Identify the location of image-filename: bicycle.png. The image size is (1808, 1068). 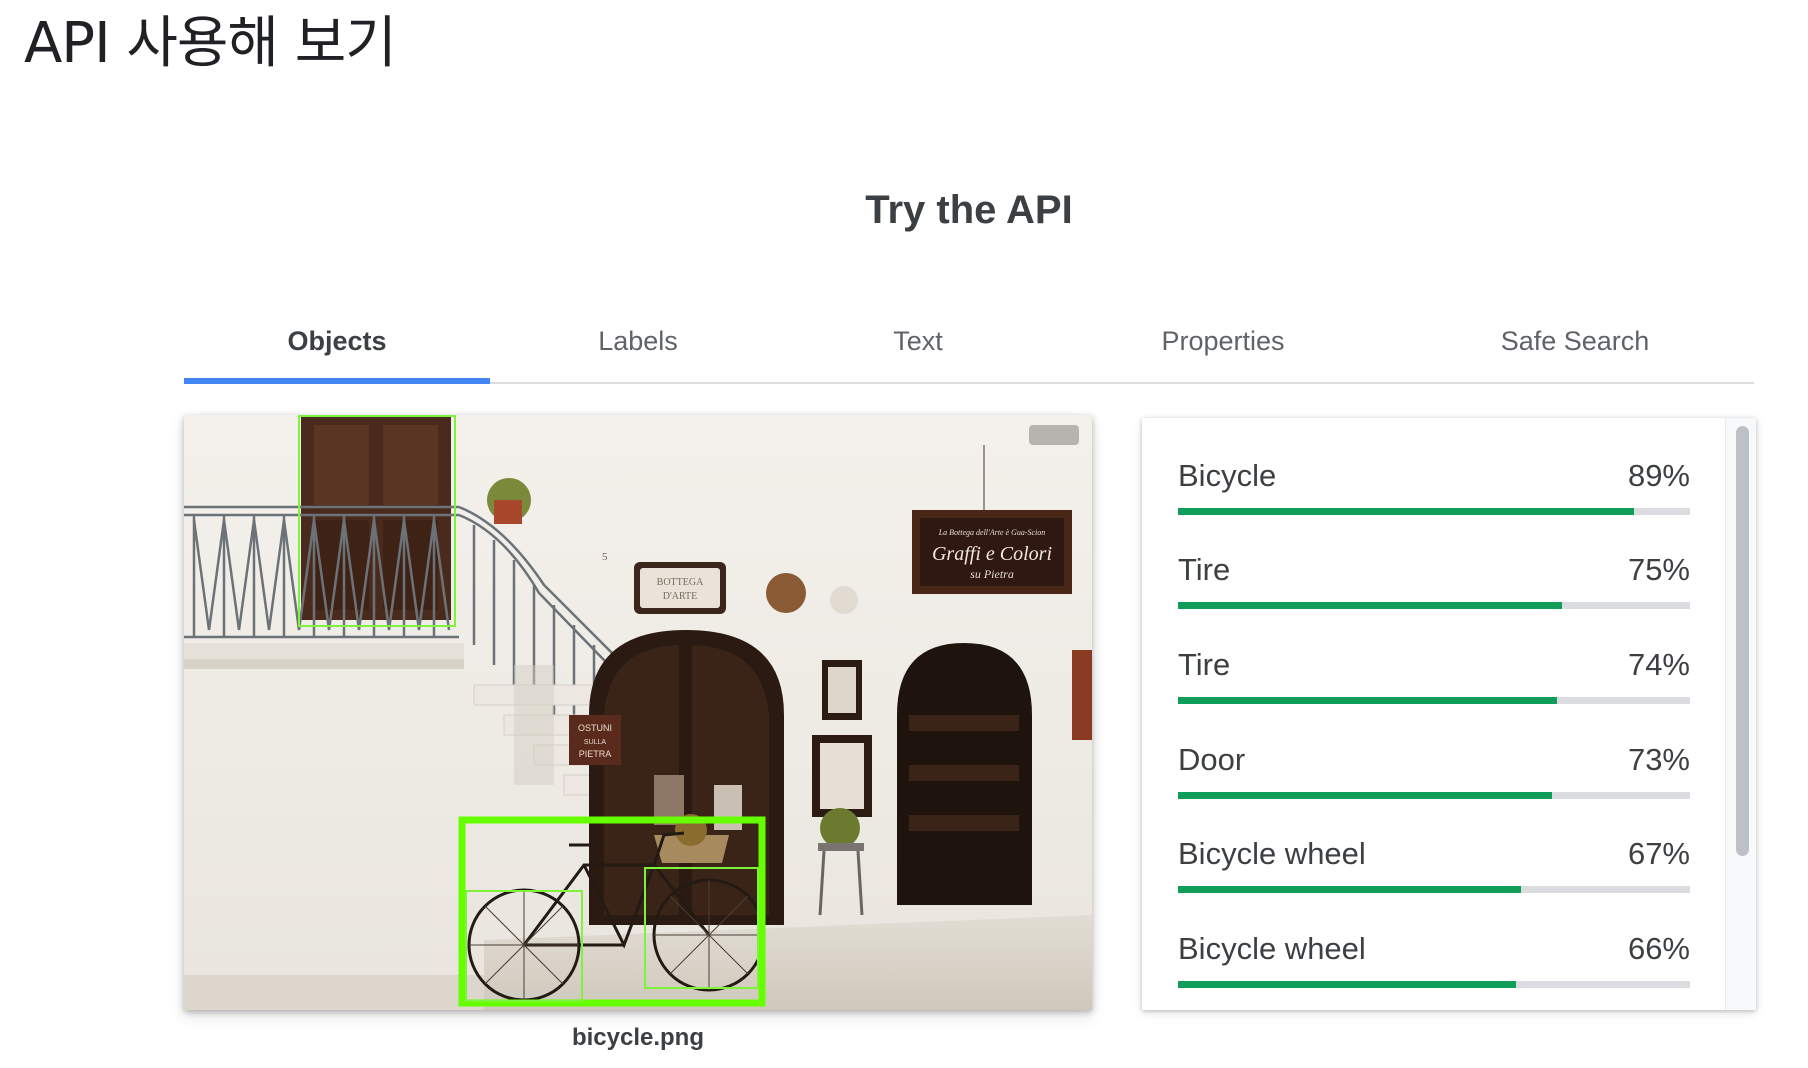
(638, 1037).